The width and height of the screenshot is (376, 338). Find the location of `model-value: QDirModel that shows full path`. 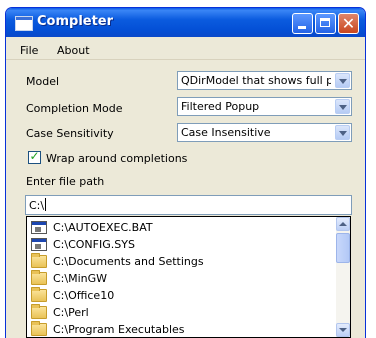

model-value: QDirModel that shows full path is located at coordinates (256, 80).